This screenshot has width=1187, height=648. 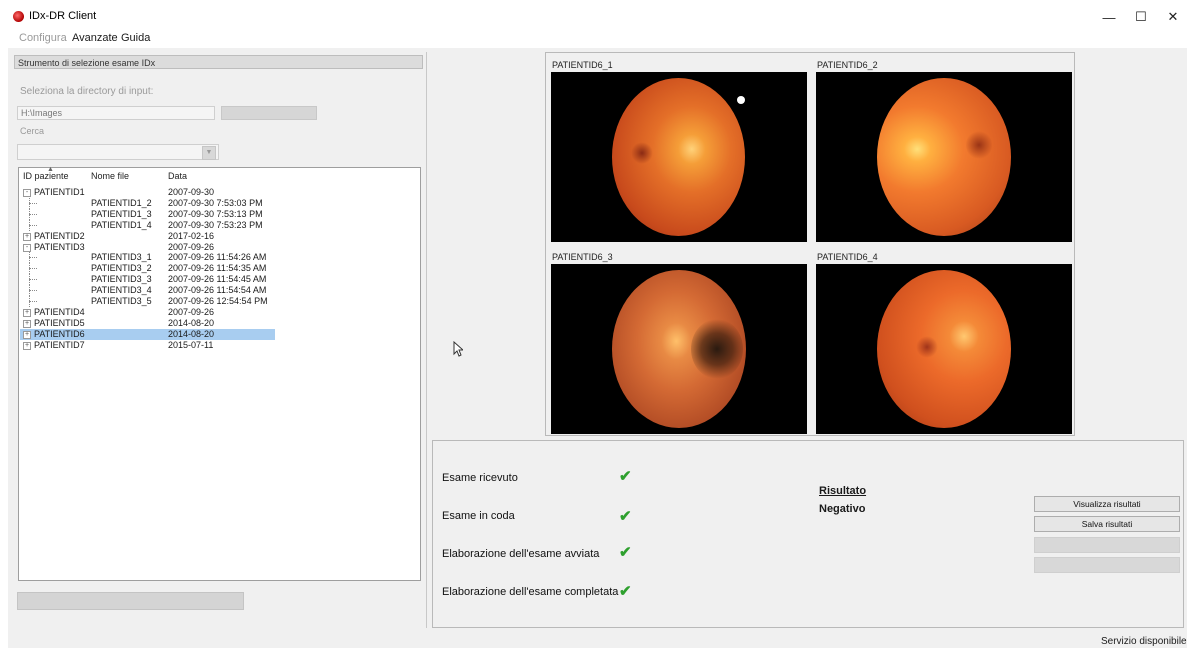 What do you see at coordinates (521, 554) in the screenshot?
I see `step-started-label: Elaborazione dell'esame avviata` at bounding box center [521, 554].